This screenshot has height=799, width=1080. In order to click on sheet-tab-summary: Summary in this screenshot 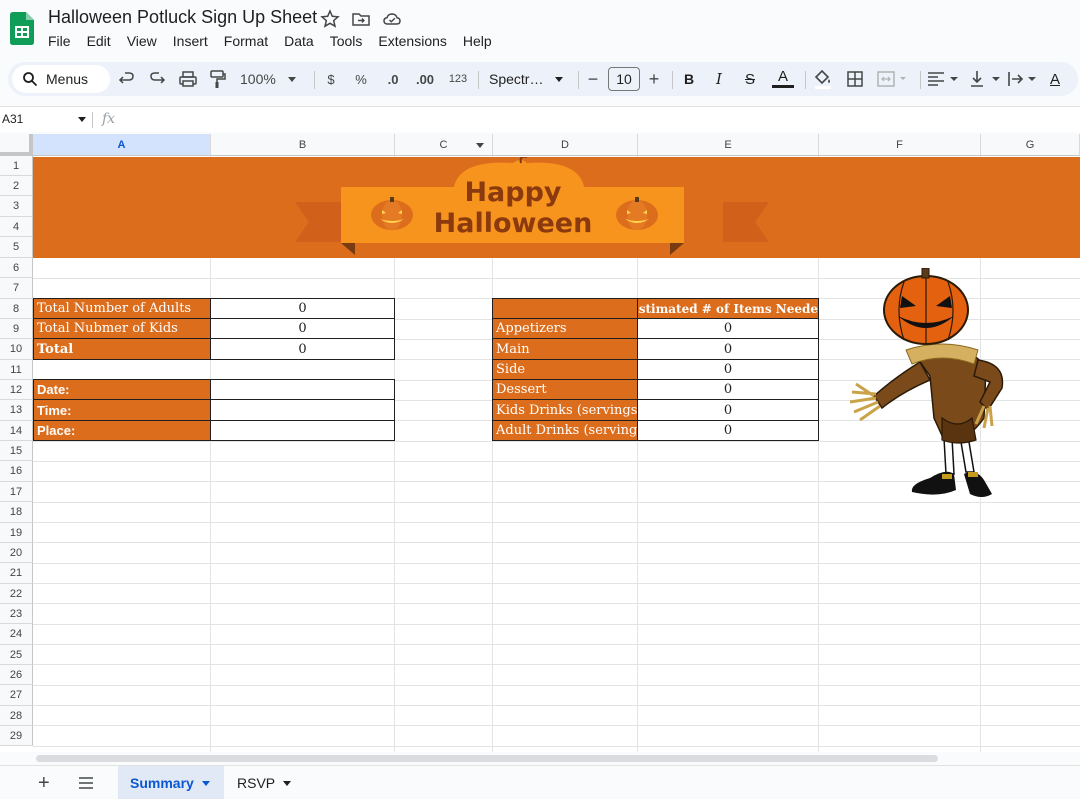, I will do `click(171, 782)`.